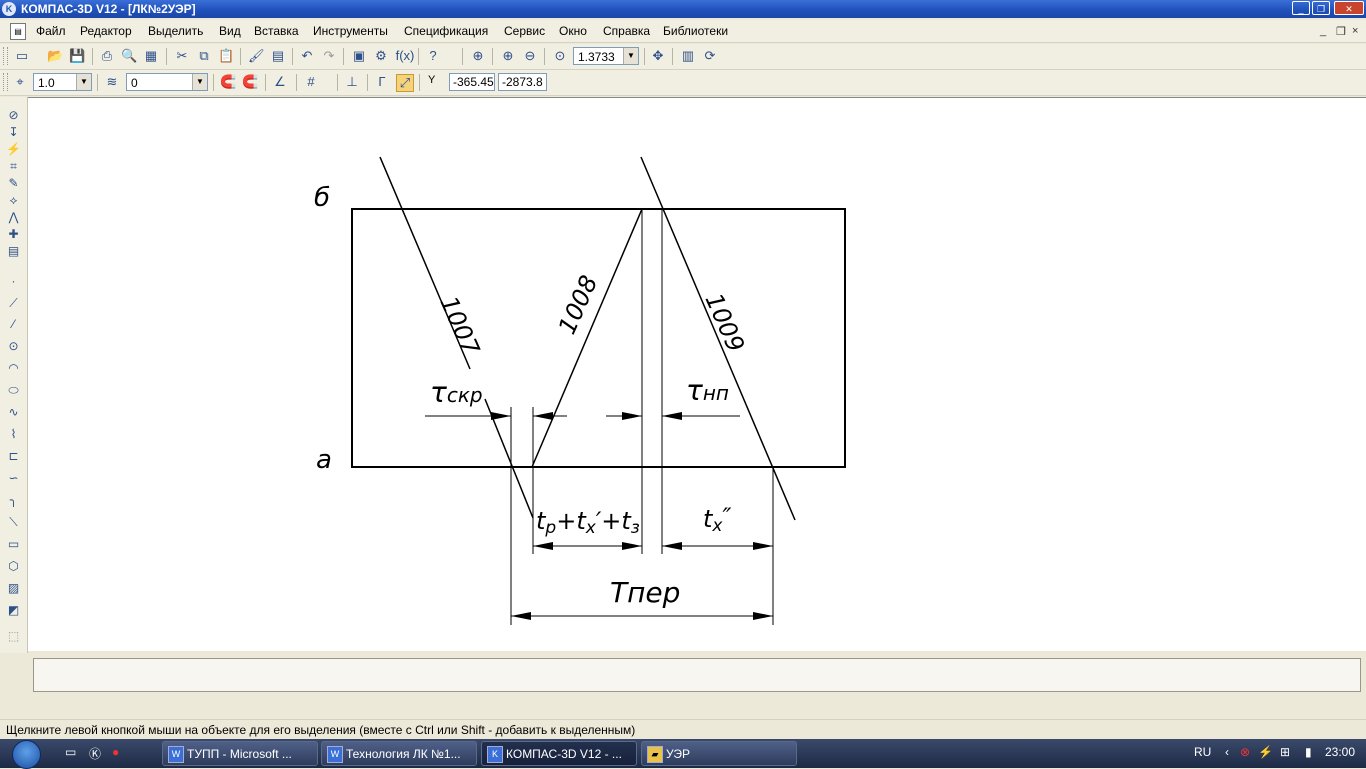  What do you see at coordinates (695, 31) in the screenshot?
I see `menu-libraries: Библиотеки` at bounding box center [695, 31].